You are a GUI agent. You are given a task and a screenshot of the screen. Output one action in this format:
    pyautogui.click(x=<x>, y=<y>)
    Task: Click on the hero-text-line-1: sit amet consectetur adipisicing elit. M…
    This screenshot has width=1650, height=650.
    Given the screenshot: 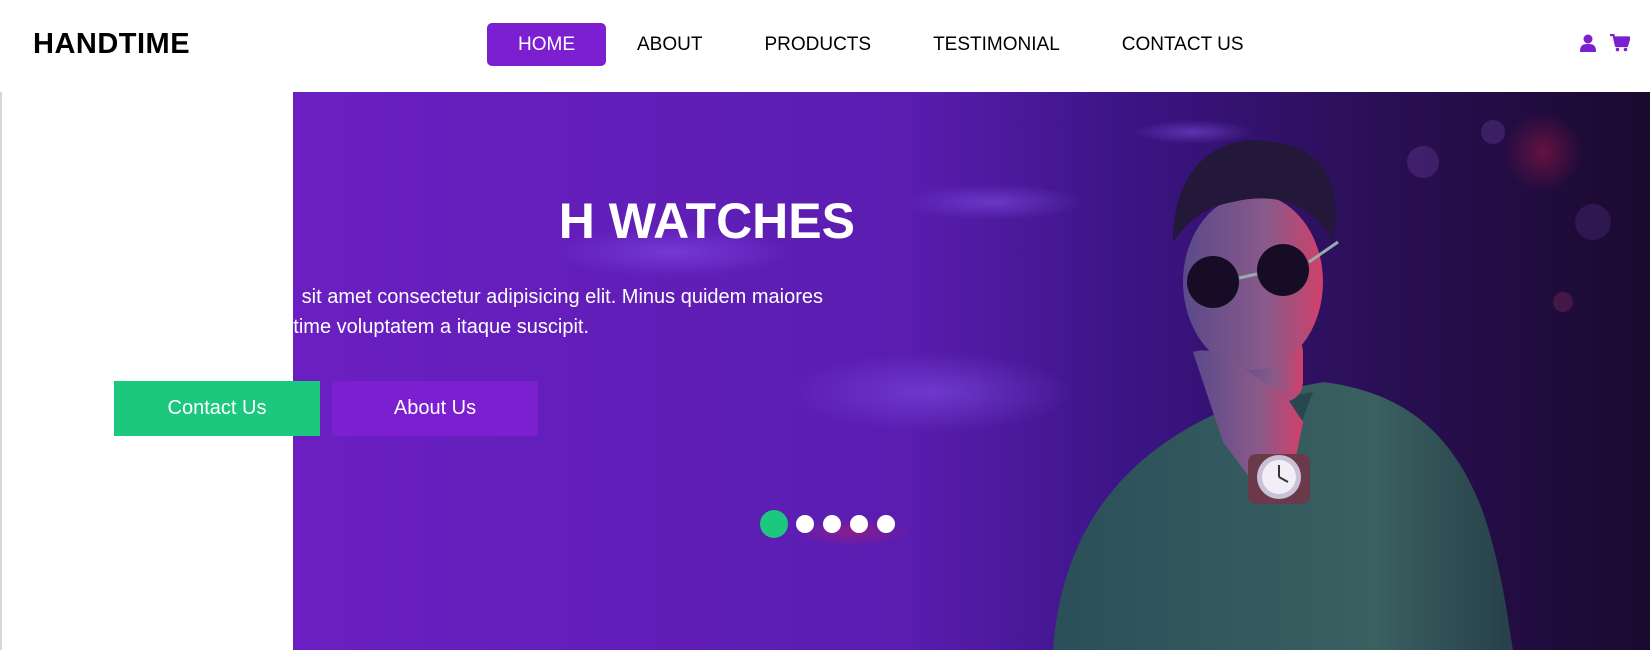 What is the action you would take?
    pyautogui.click(x=562, y=297)
    